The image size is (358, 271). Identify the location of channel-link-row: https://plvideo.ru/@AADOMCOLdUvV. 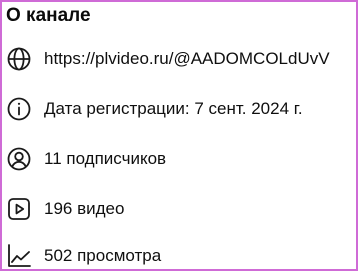
(168, 59).